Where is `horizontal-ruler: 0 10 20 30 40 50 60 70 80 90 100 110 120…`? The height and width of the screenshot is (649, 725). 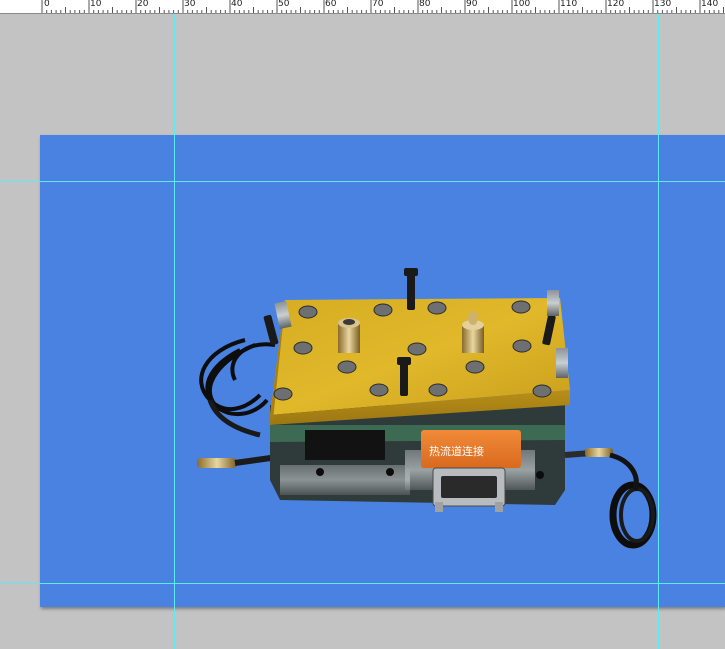
horizontal-ruler: 0 10 20 30 40 50 60 70 80 90 100 110 120… is located at coordinates (362, 7).